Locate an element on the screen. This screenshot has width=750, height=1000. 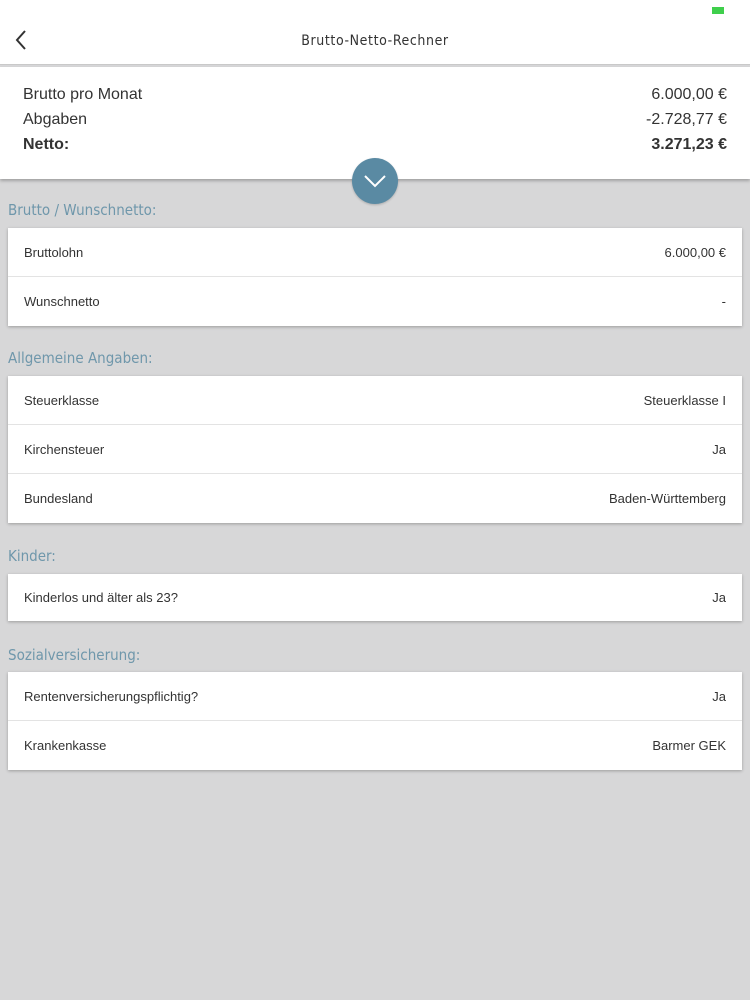
card-children: Kinderlos und älter als 23? Ja is located at coordinates (375, 597).